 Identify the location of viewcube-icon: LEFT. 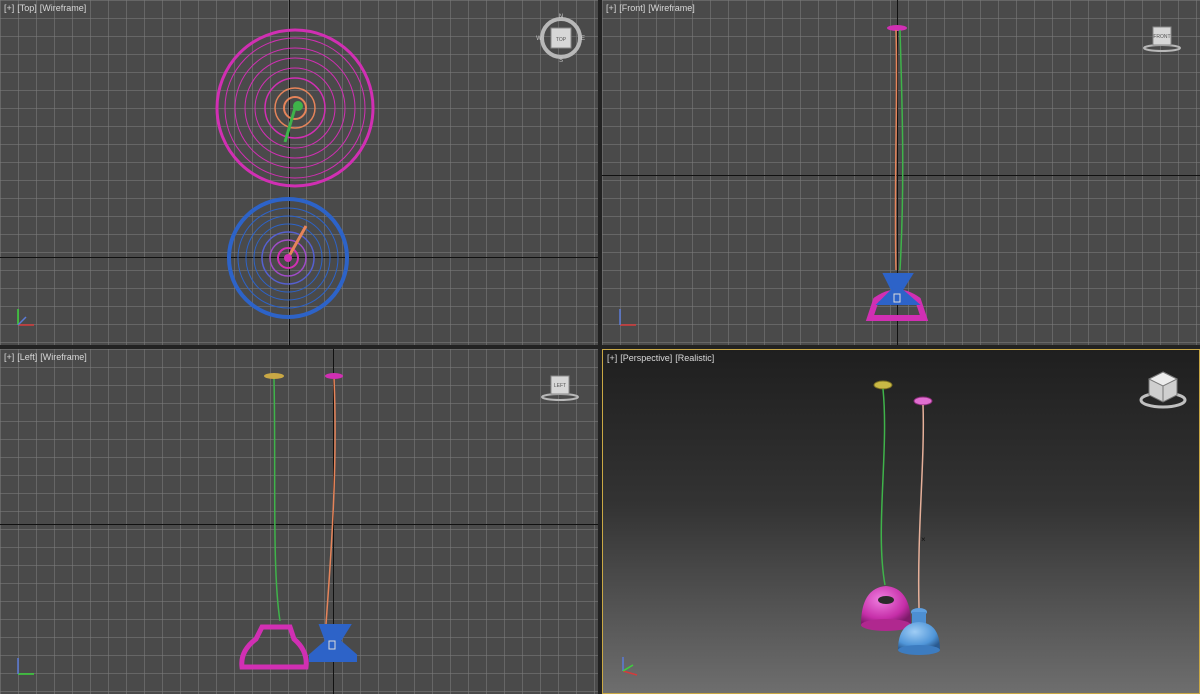
(560, 388).